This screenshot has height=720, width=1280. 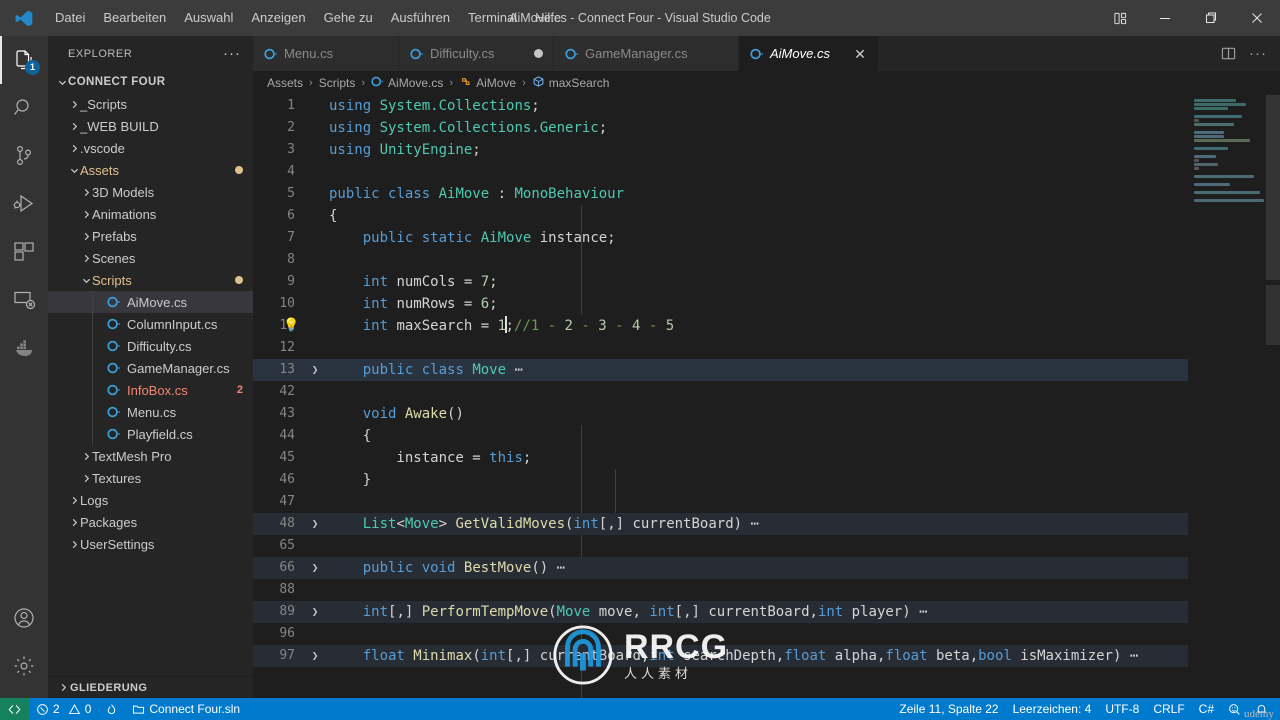 I want to click on code-line-folded: 13 ❯ public class Move ⋯, so click(x=720, y=370).